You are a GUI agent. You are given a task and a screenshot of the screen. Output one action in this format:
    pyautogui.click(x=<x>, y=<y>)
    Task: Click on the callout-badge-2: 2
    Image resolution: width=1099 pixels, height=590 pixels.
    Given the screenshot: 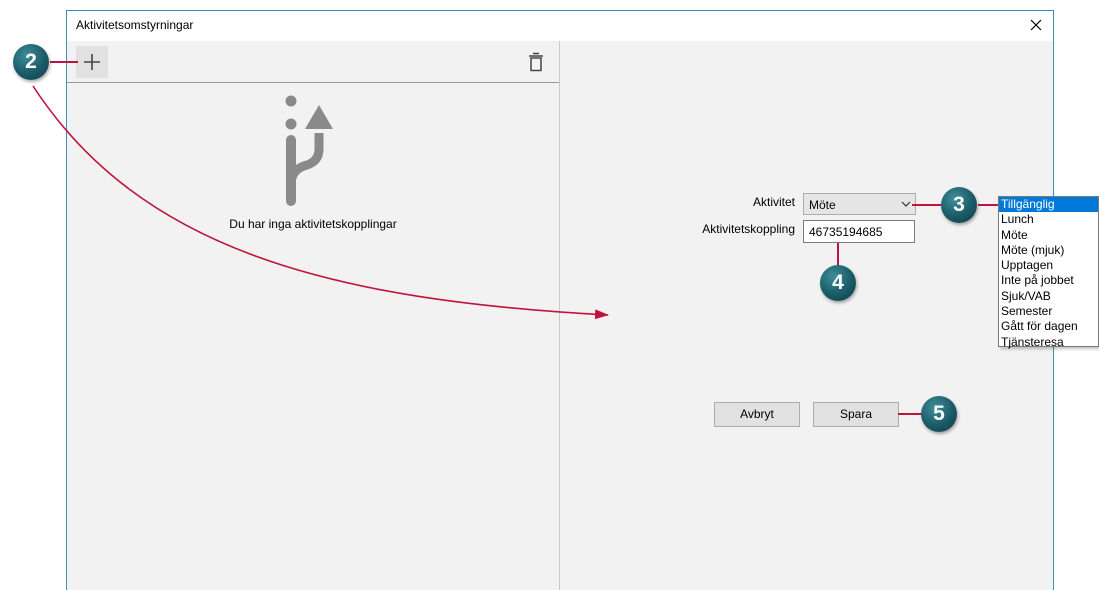 What is the action you would take?
    pyautogui.click(x=31, y=62)
    